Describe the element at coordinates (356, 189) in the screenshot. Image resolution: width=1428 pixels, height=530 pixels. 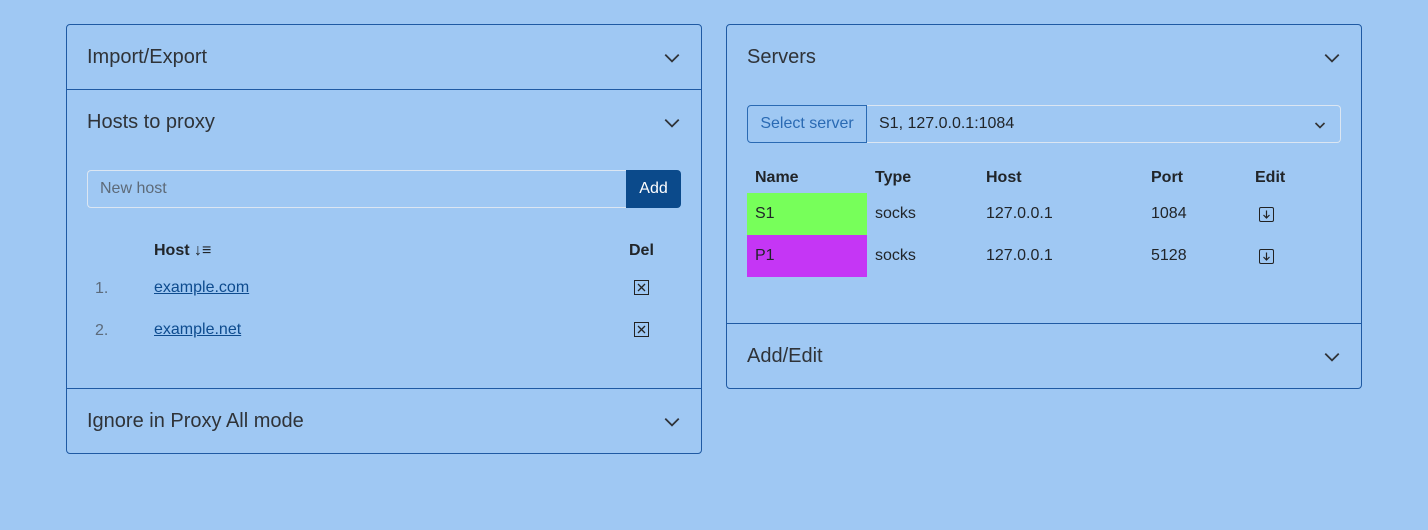
I see `new-host-input` at that location.